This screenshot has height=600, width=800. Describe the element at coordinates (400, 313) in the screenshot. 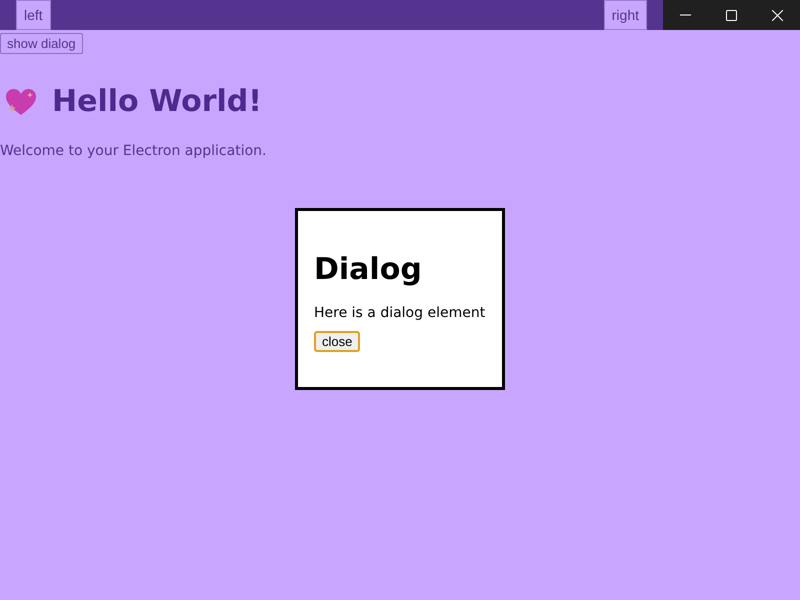

I see `dialog-text: Here is a dialog element` at that location.